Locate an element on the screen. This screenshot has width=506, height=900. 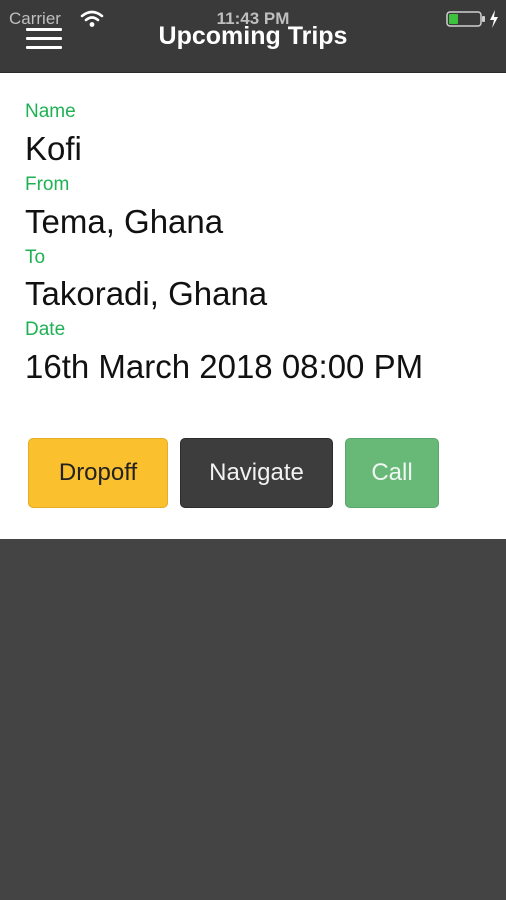
to-value: Takoradi, Ghana is located at coordinates (146, 293).